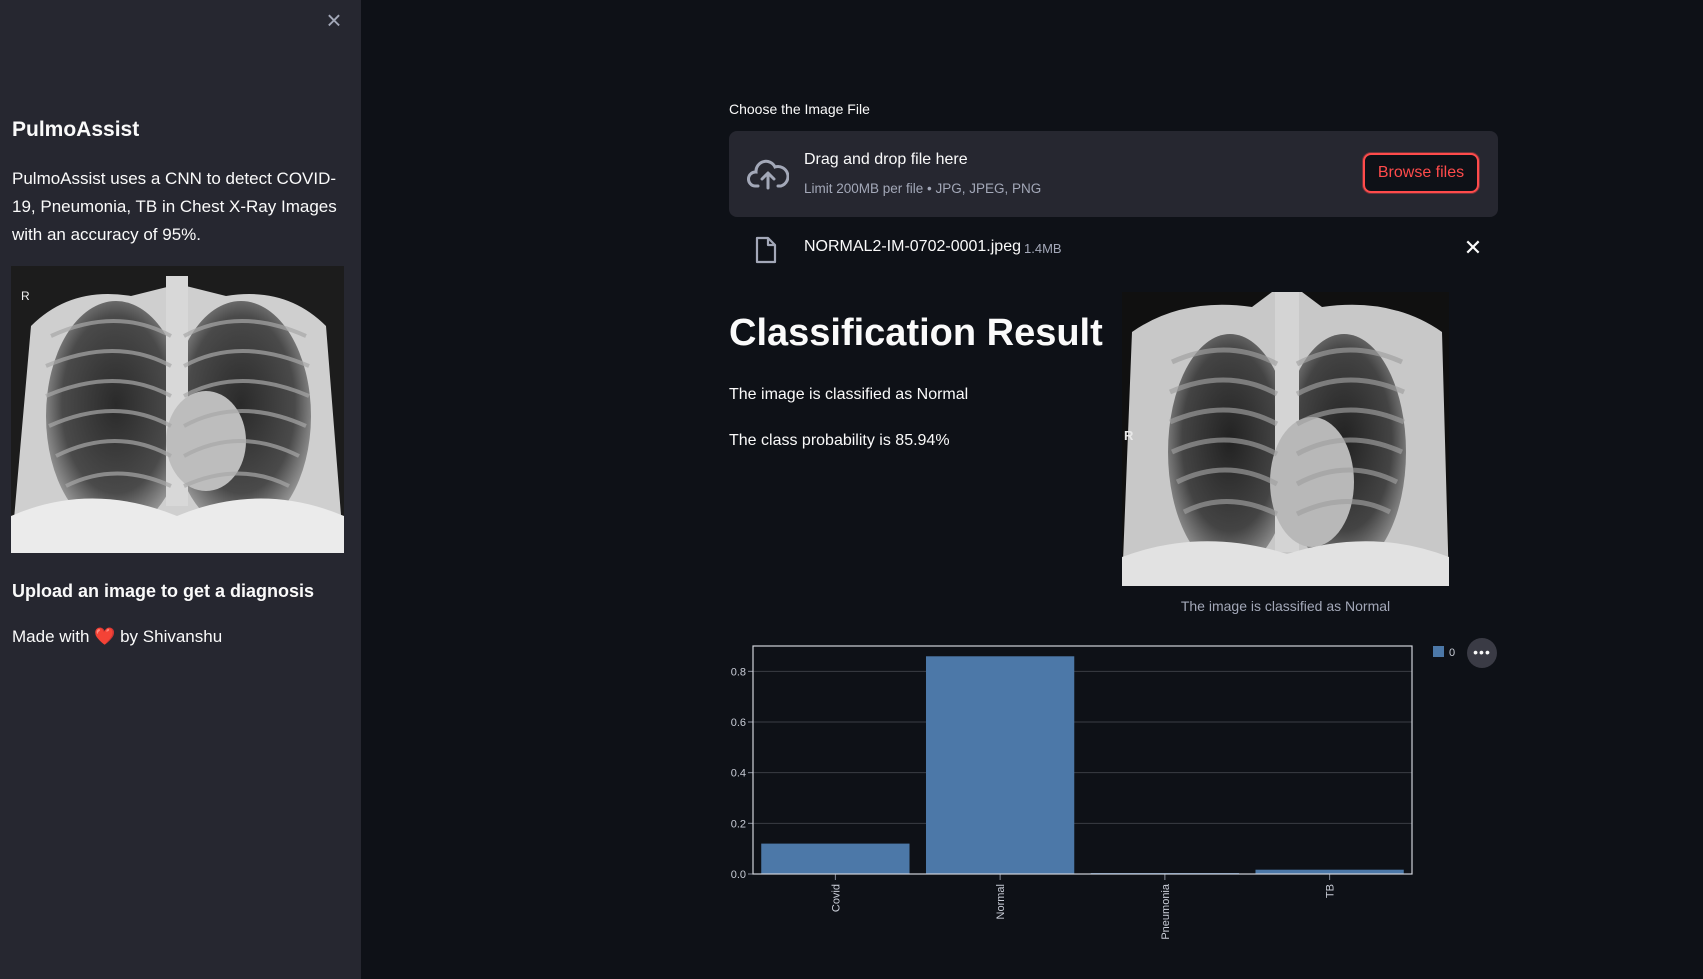 The height and width of the screenshot is (979, 1703). I want to click on bar-covid, so click(835, 858).